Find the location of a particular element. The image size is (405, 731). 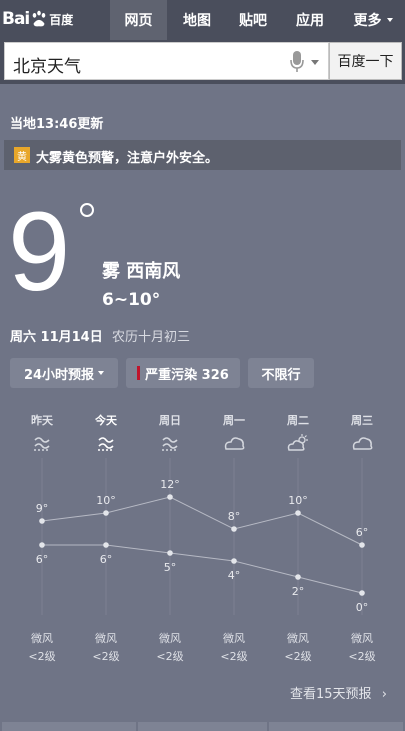

low-temp-label: 4° is located at coordinates (234, 575).